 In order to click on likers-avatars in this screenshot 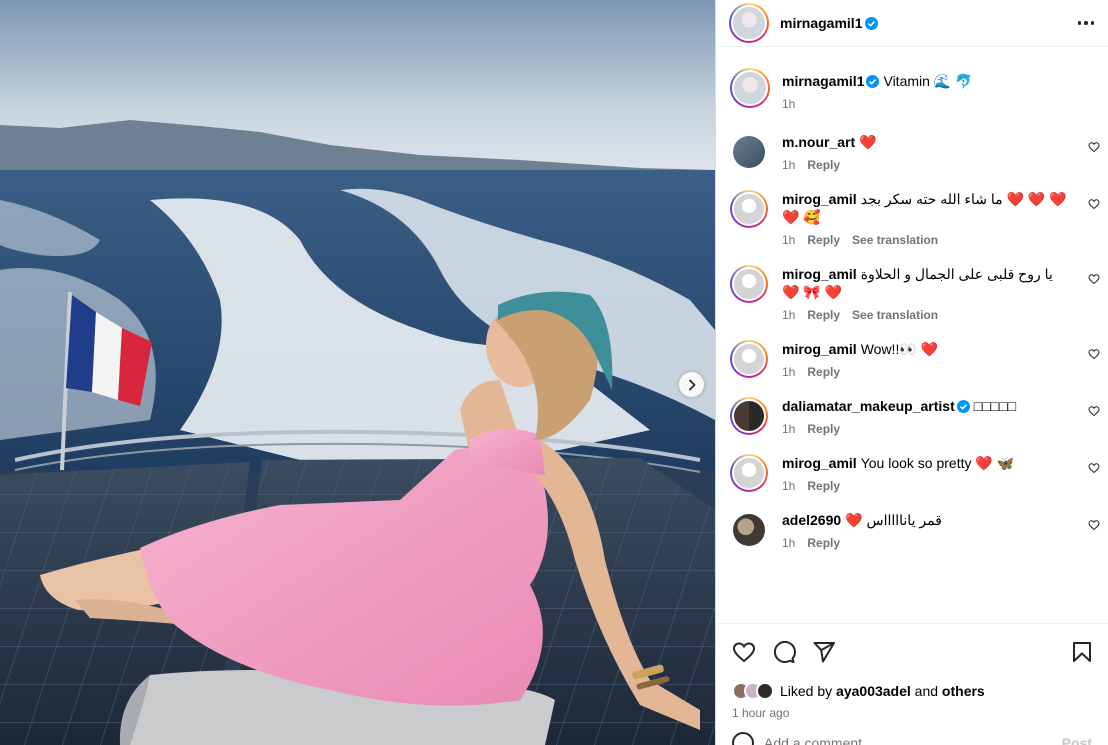, I will do `click(753, 691)`.